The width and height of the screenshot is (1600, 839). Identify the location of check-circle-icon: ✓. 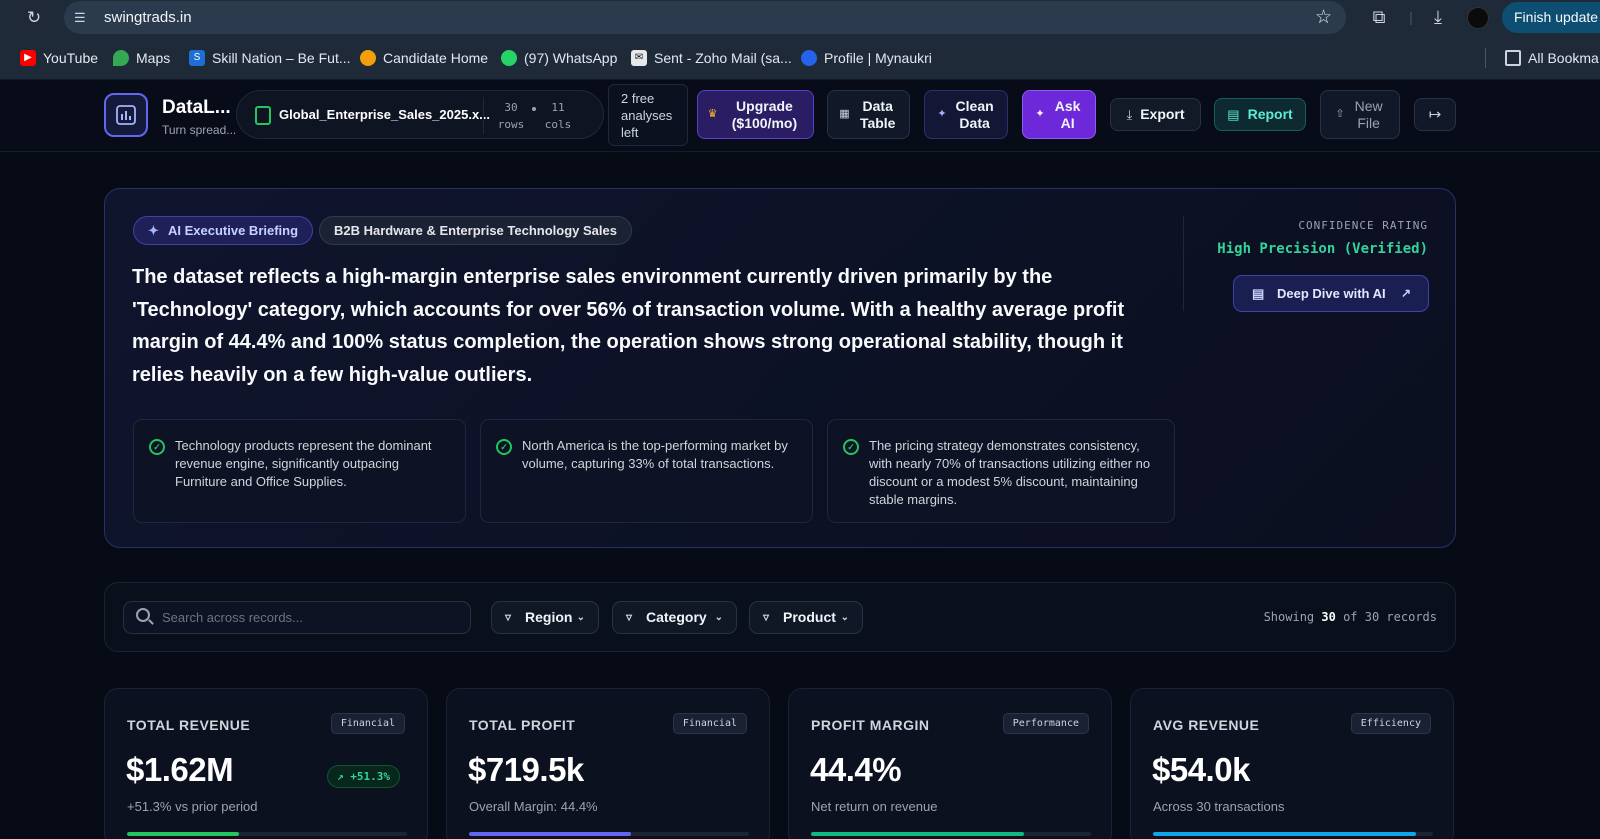
(851, 447).